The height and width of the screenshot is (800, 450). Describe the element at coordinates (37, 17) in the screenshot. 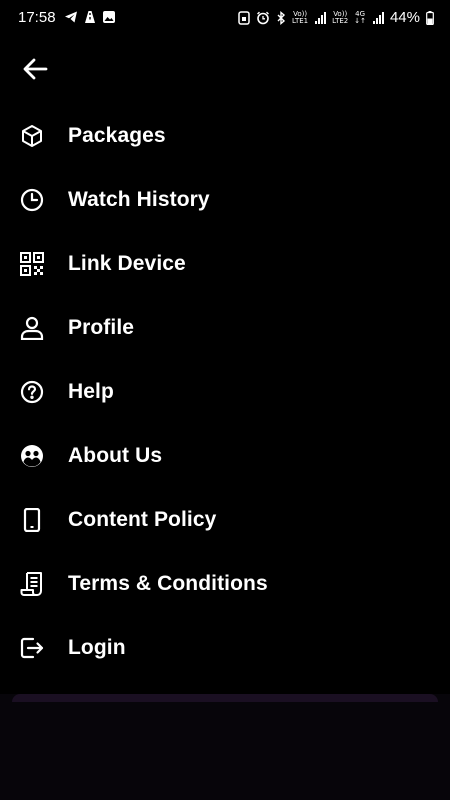

I see `status-time: 17:58` at that location.